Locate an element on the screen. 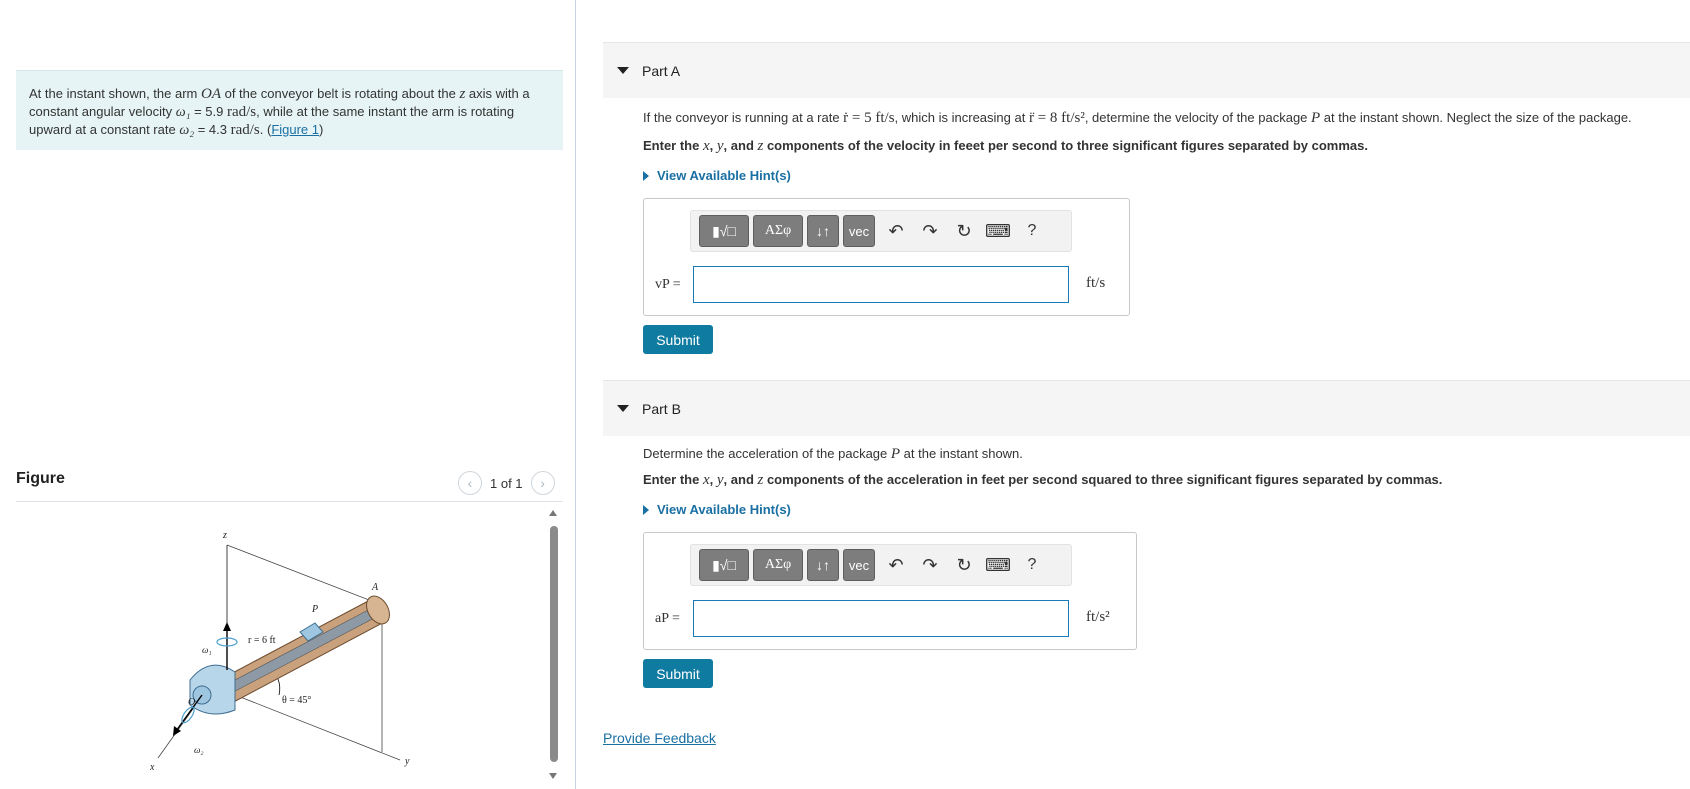 This screenshot has height=789, width=1690. instruction-text: , is located at coordinates (713, 145).